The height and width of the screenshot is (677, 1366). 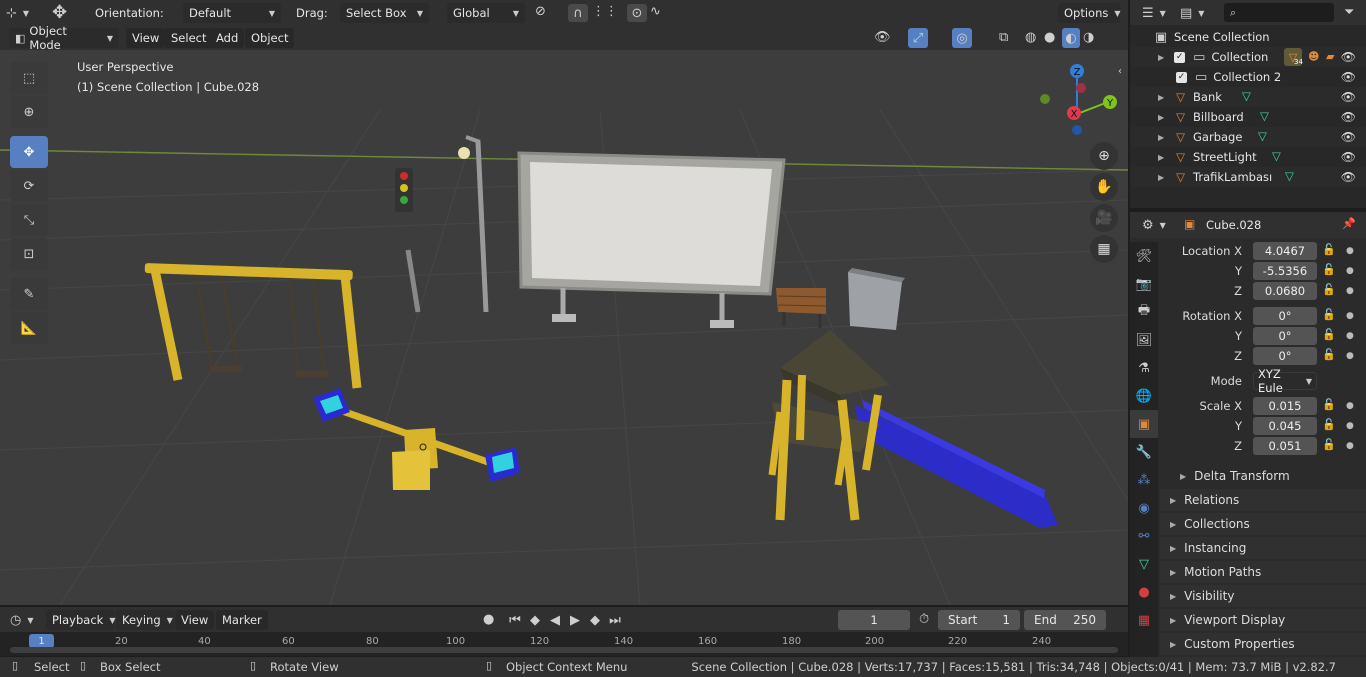 What do you see at coordinates (1144, 508) in the screenshot?
I see `physics-tab-icon: ◉` at bounding box center [1144, 508].